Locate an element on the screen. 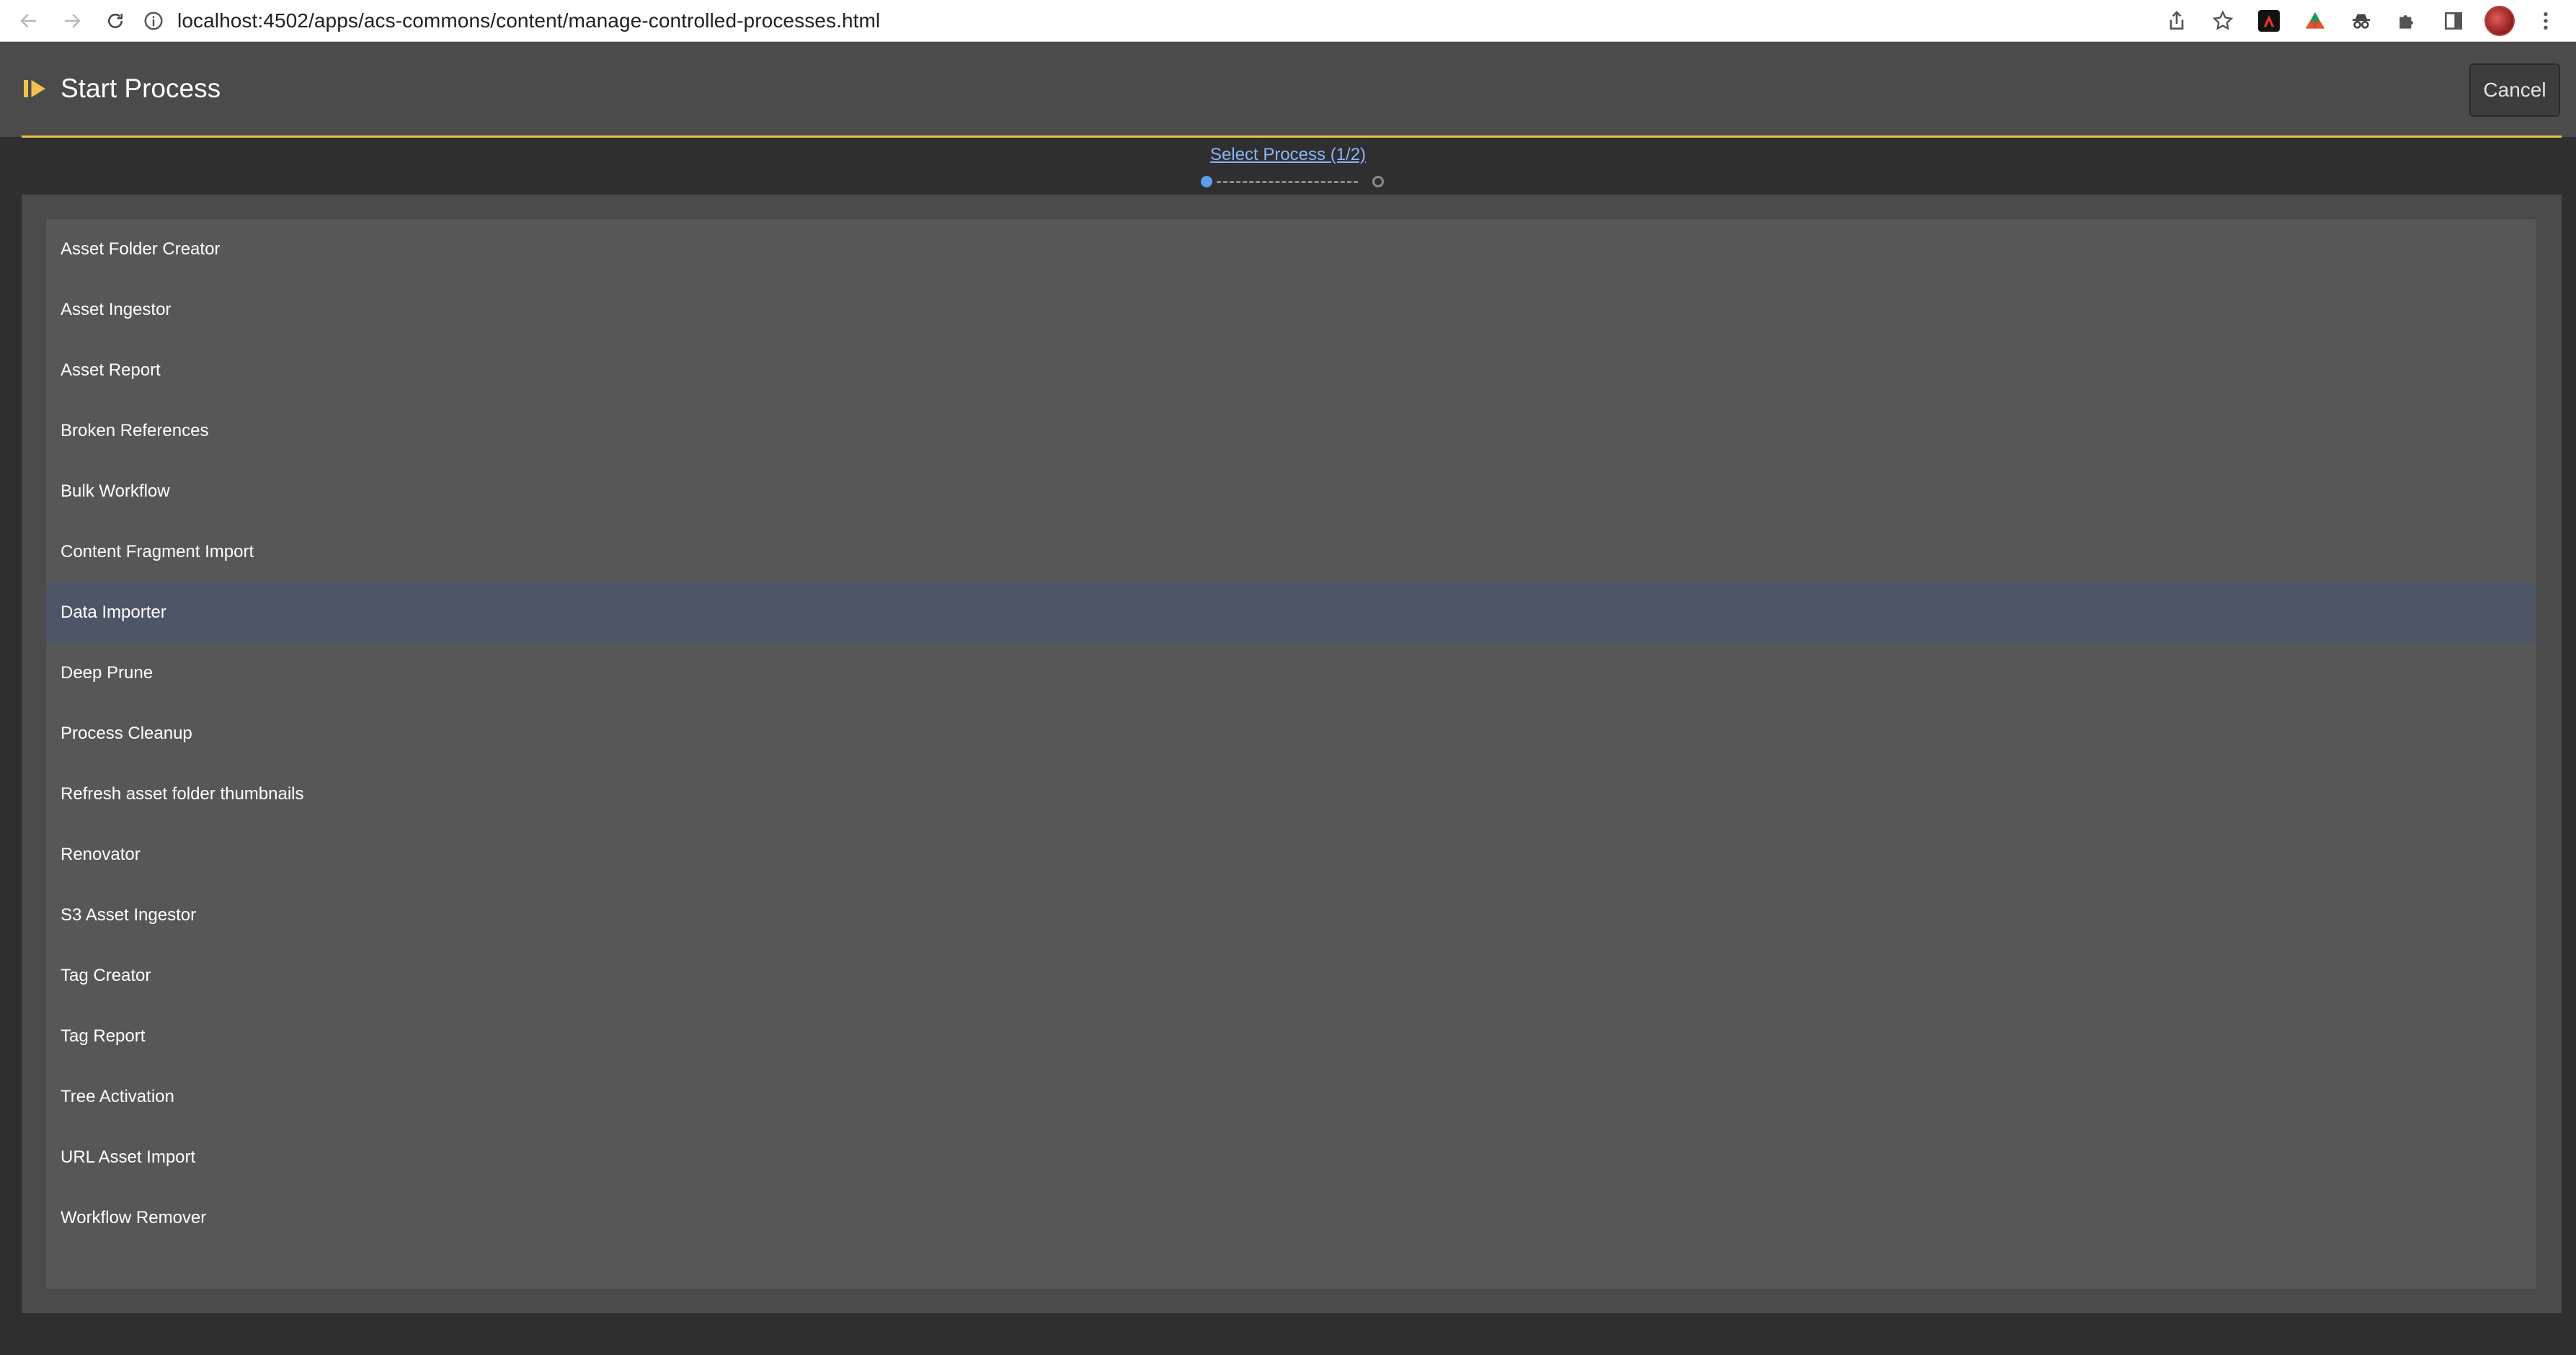  browser-menu-button is located at coordinates (2546, 21).